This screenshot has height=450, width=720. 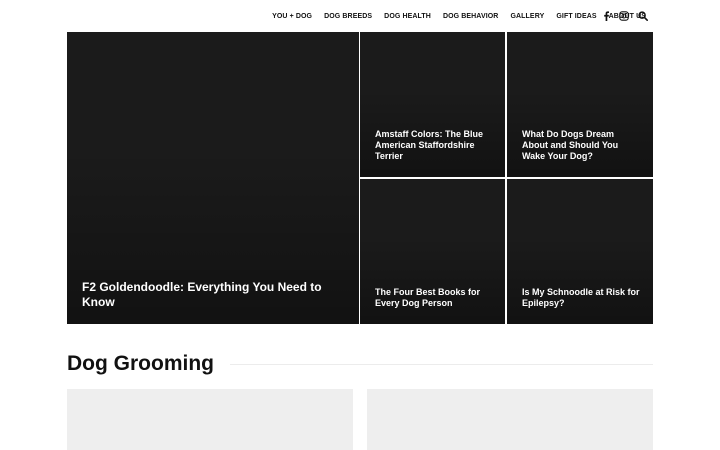 I want to click on instagram-glyph, so click(x=624, y=16).